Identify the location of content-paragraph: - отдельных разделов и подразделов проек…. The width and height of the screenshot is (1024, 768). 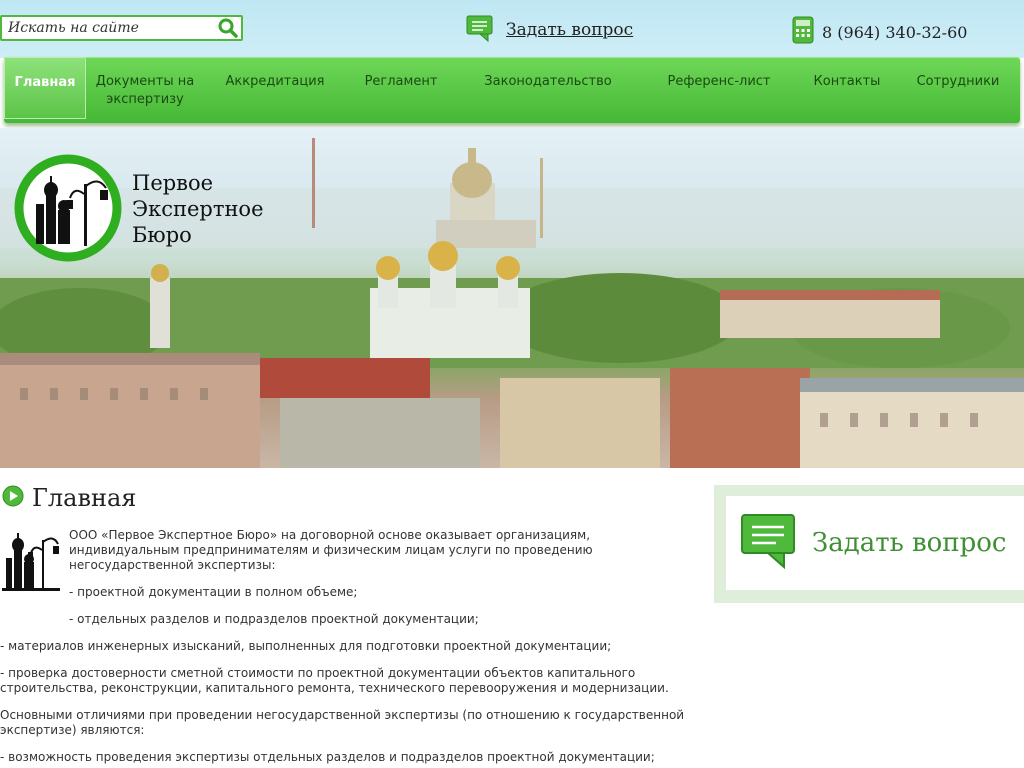
(274, 619).